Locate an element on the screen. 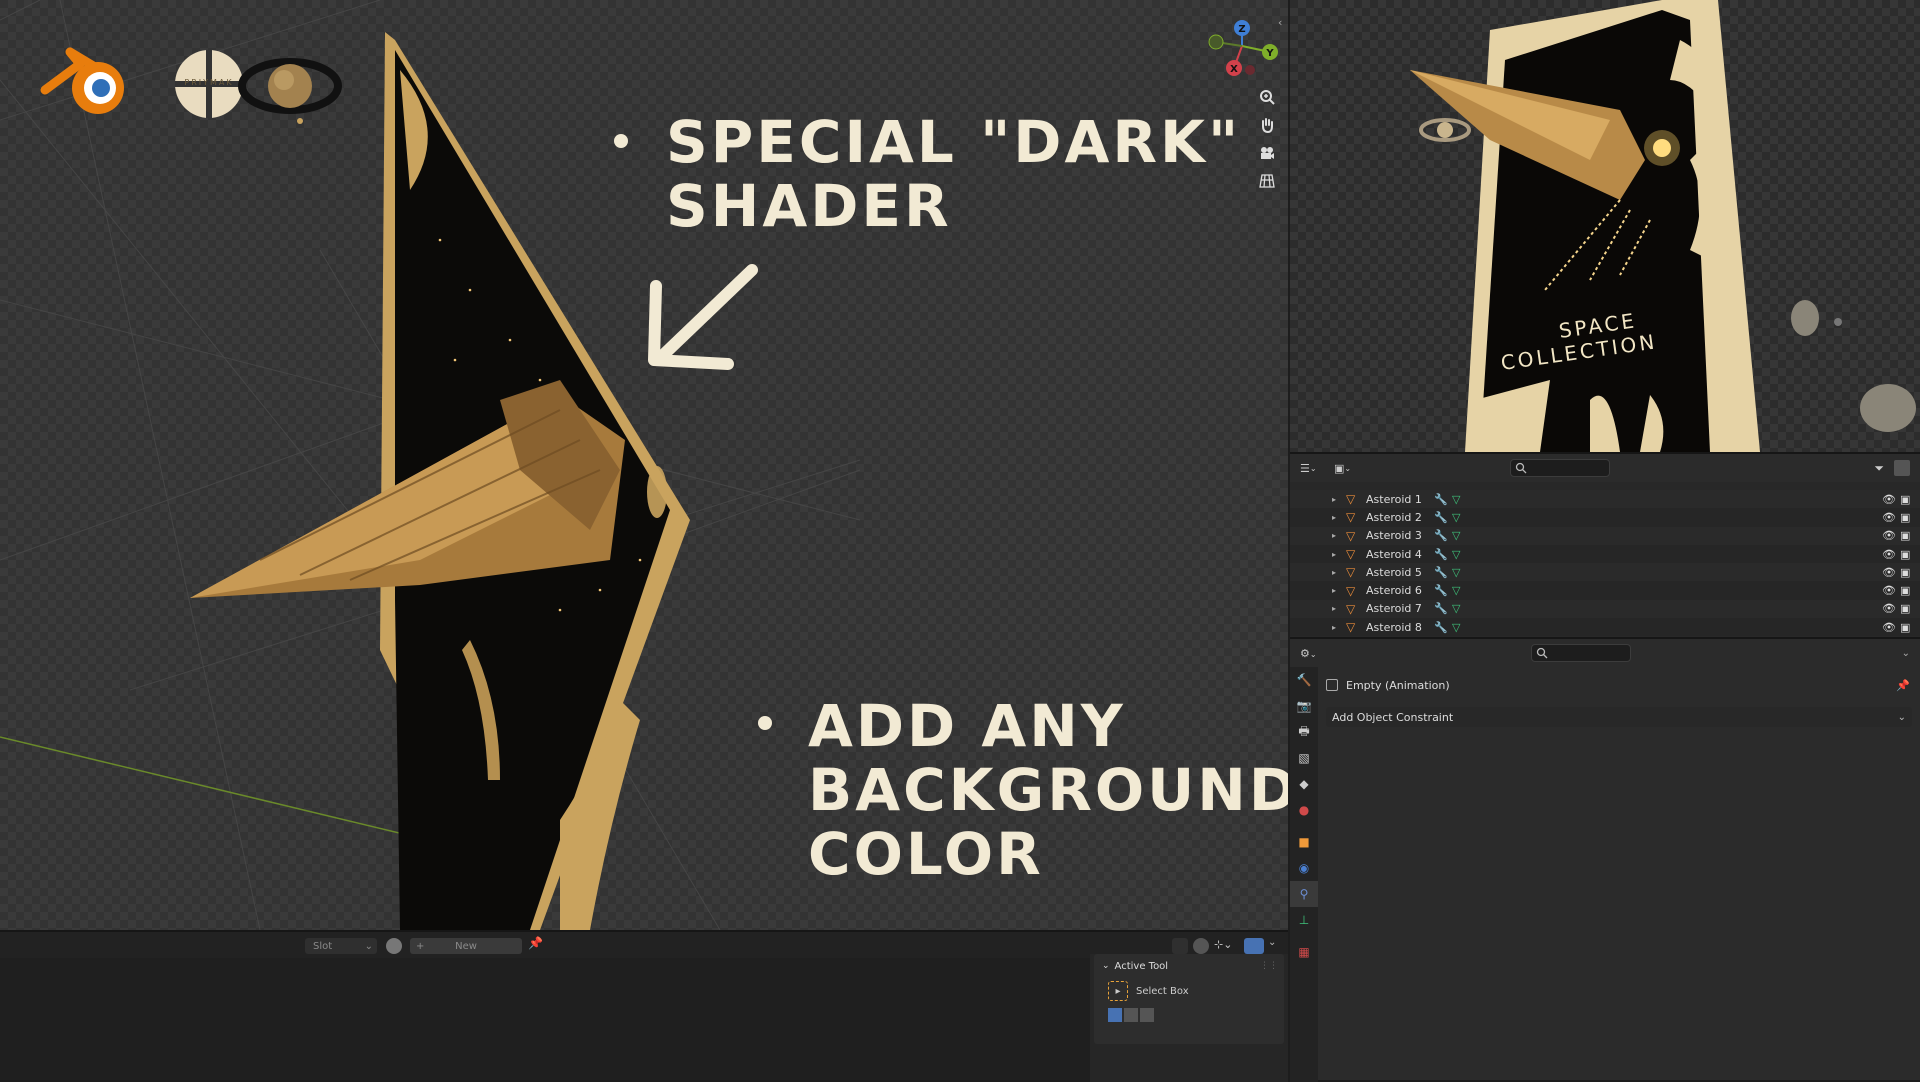  output-tab-icon: 🖶 is located at coordinates (1304, 732).